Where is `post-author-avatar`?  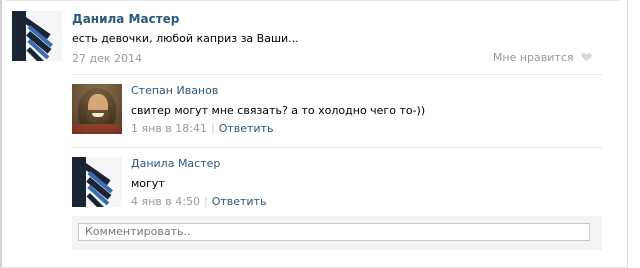
post-author-avatar is located at coordinates (37, 36).